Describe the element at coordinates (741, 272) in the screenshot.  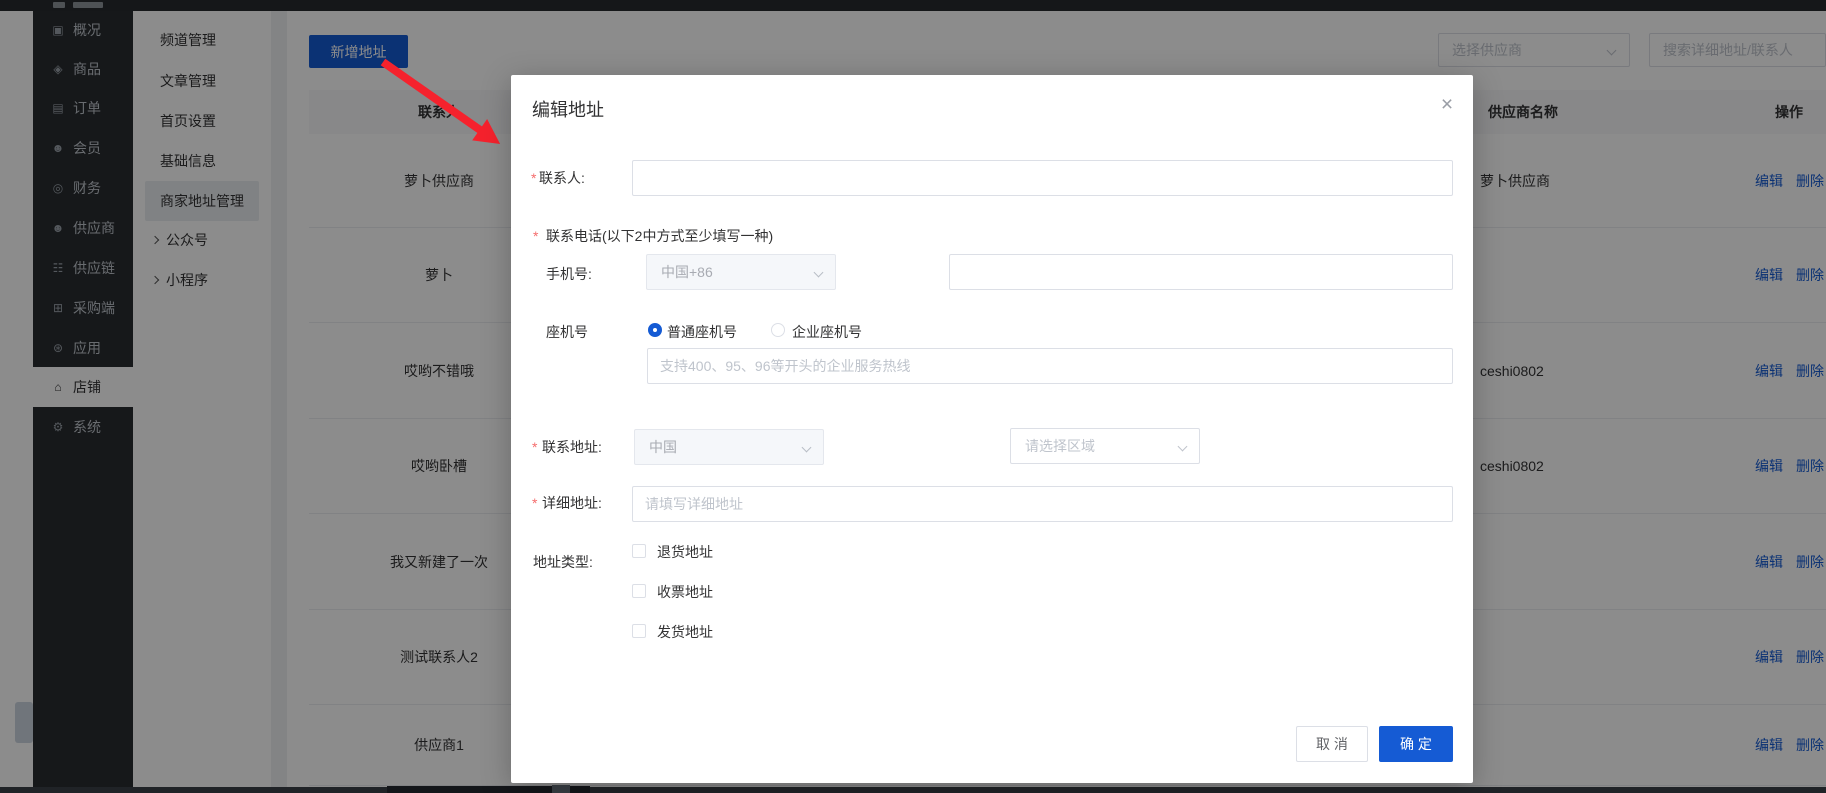
I see `country-code-select: 中国+86` at that location.